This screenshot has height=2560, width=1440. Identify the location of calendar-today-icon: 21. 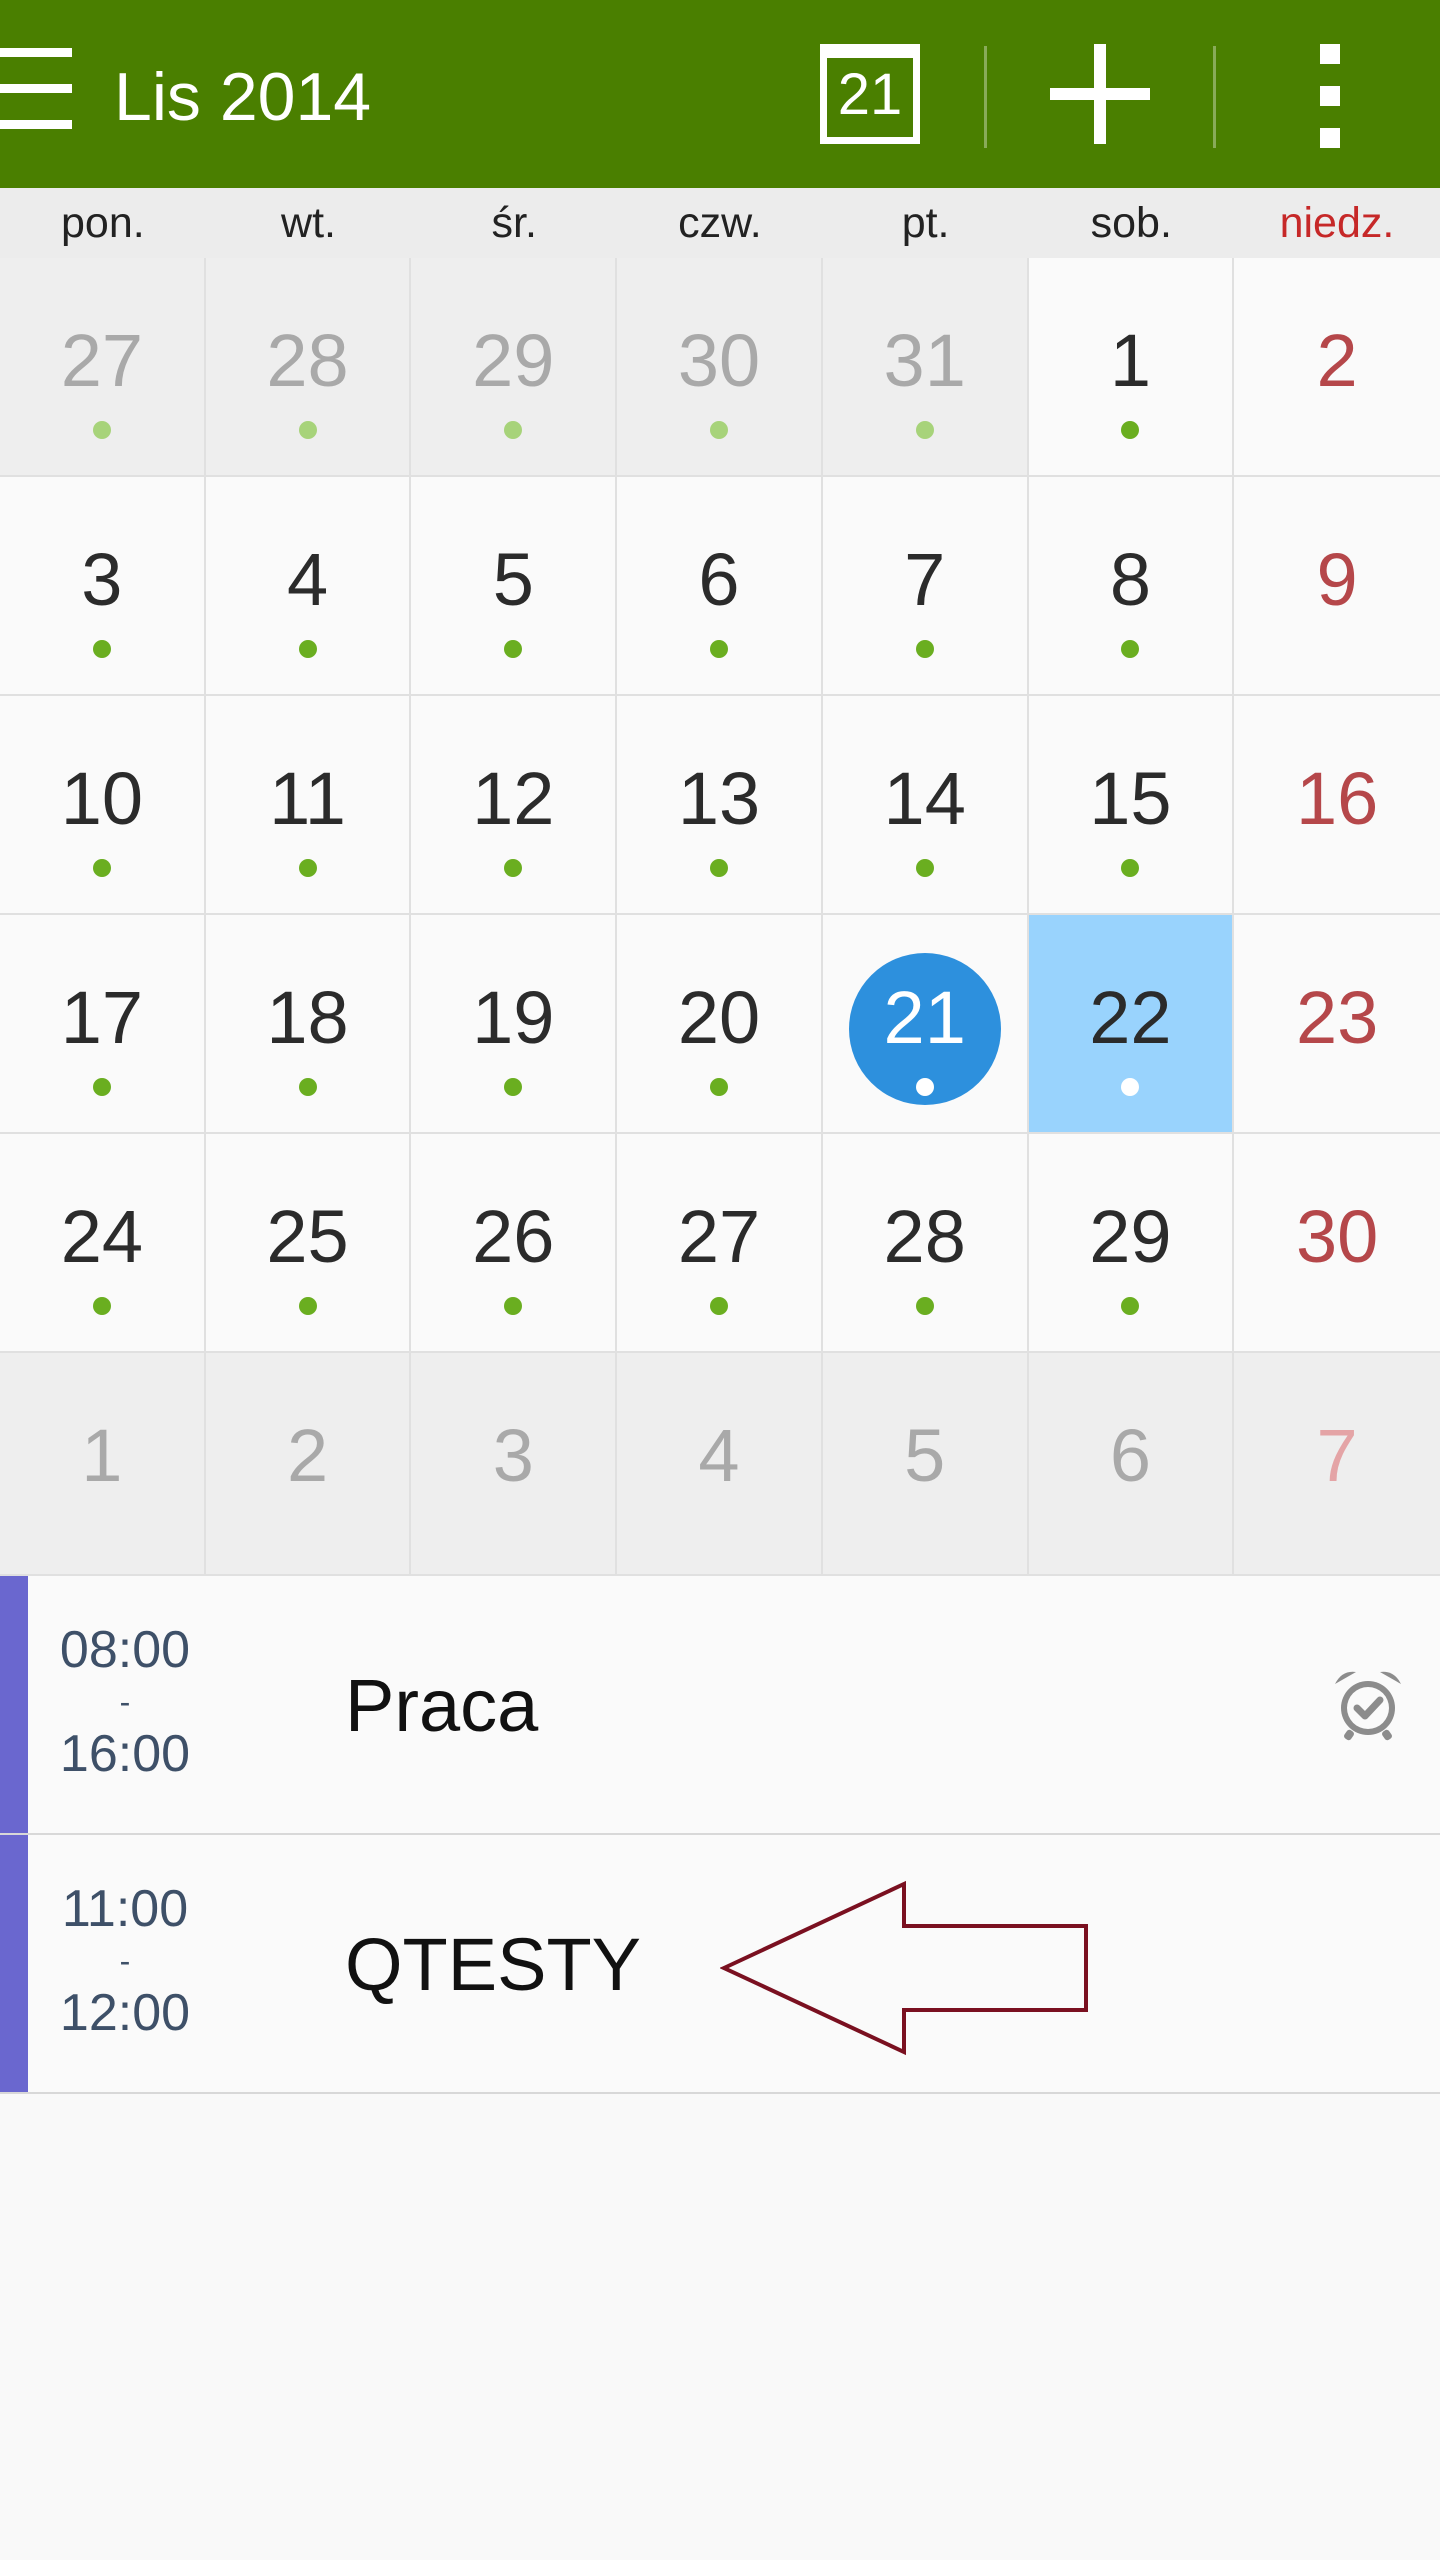
(870, 94).